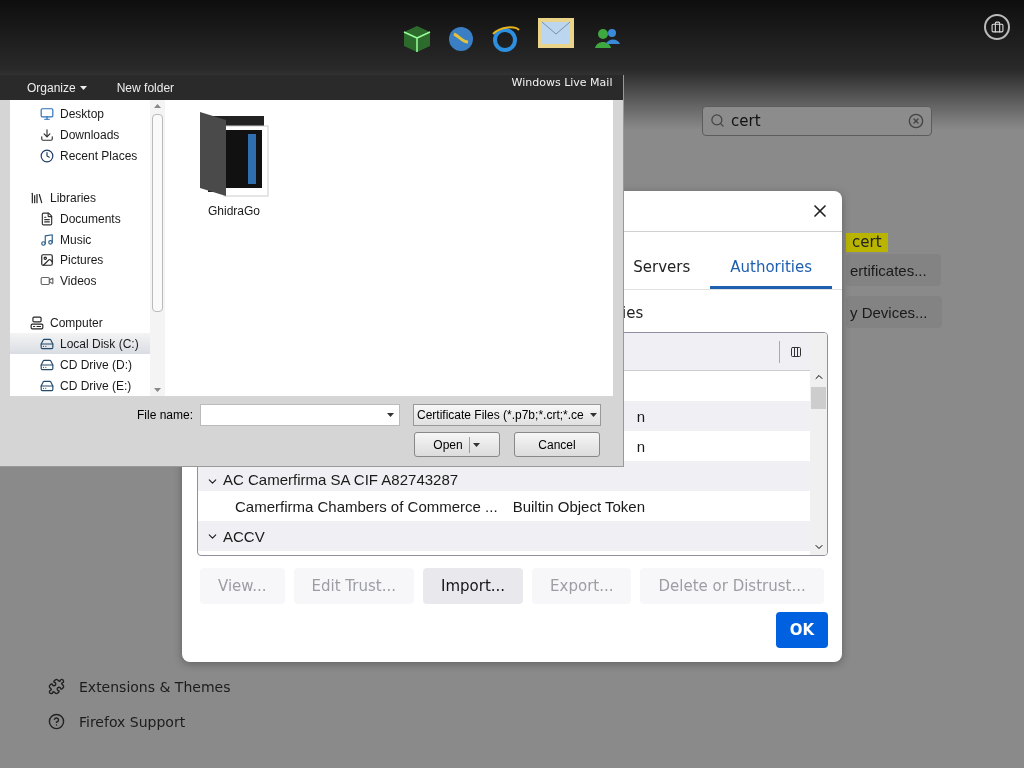 The width and height of the screenshot is (1024, 768). What do you see at coordinates (474, 444) in the screenshot?
I see `split-caret-icon` at bounding box center [474, 444].